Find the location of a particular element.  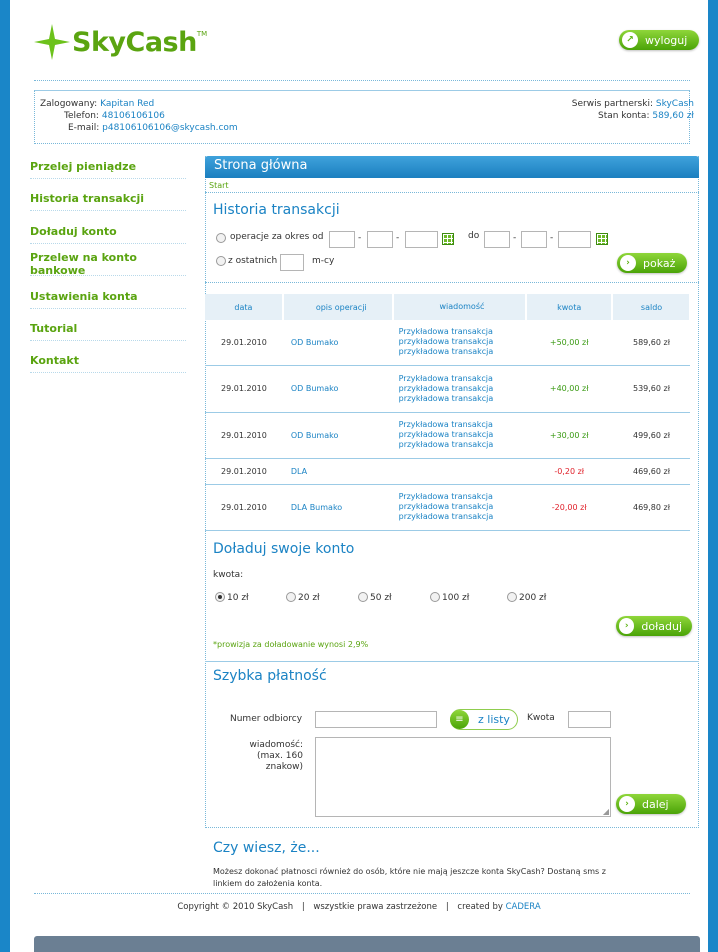

row-msg is located at coordinates (459, 471).